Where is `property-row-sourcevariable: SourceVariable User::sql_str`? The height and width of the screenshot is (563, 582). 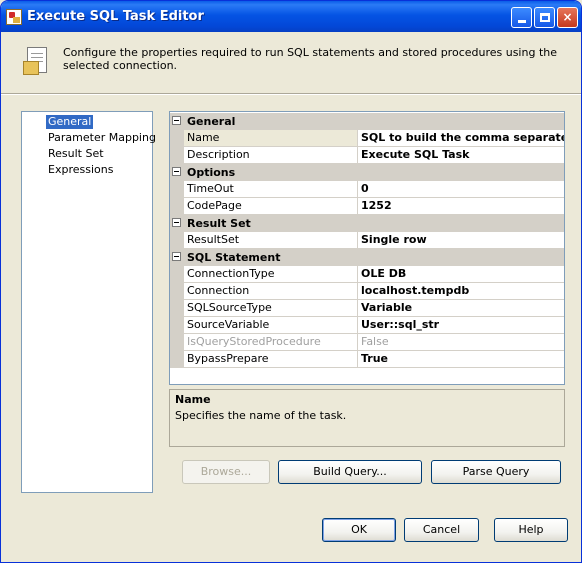 property-row-sourcevariable: SourceVariable User::sql_str is located at coordinates (367, 325).